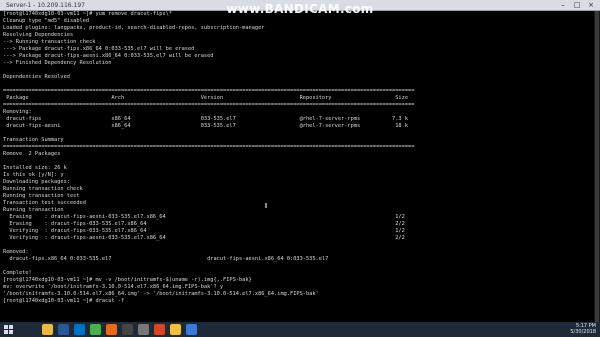 The image size is (600, 337). What do you see at coordinates (266, 205) in the screenshot?
I see `mouse-cursor` at bounding box center [266, 205].